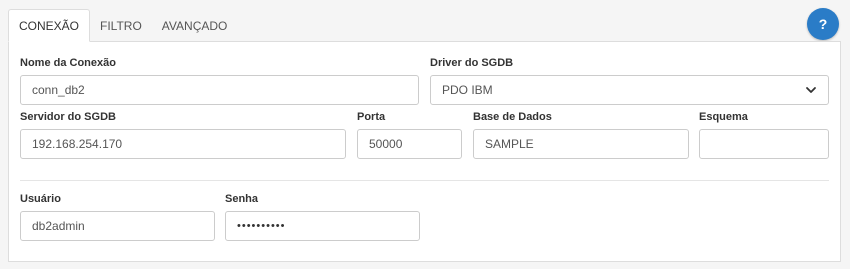  Describe the element at coordinates (219, 90) in the screenshot. I see `connection-name-input: conn_db2` at that location.